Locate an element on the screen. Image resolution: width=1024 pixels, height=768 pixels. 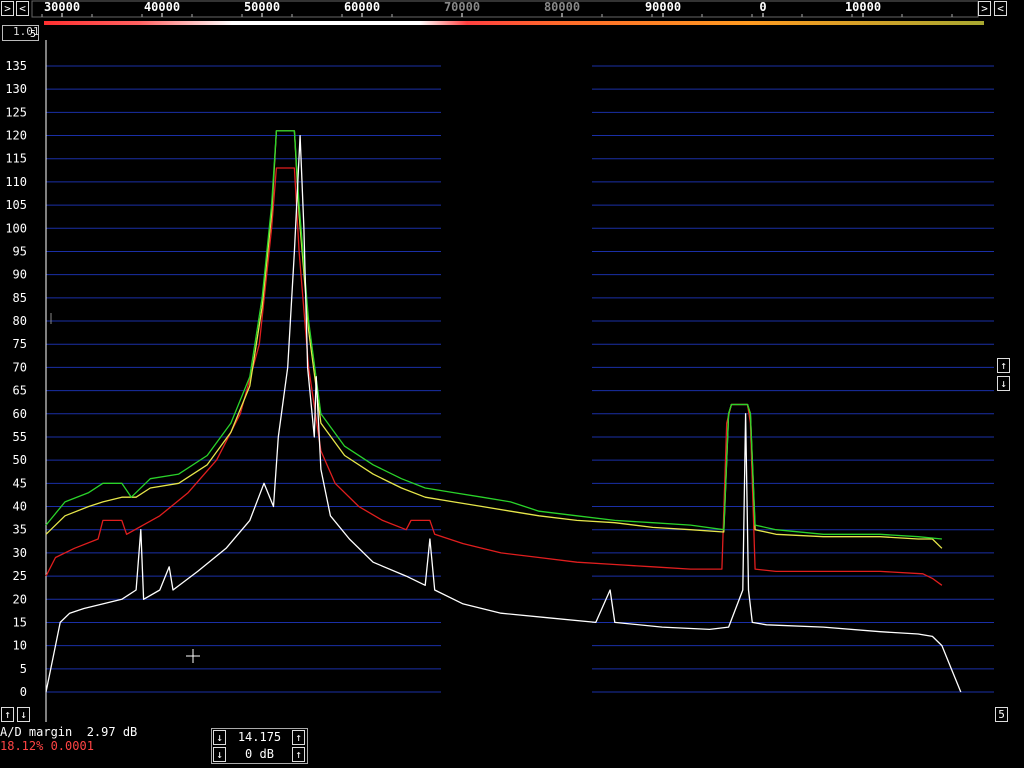
scroll-left-button: < is located at coordinates (22, 8).